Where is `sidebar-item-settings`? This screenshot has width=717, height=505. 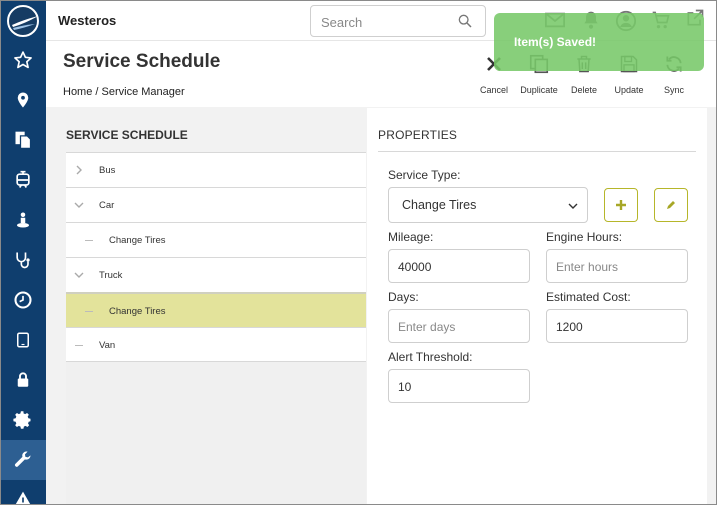 sidebar-item-settings is located at coordinates (23, 420).